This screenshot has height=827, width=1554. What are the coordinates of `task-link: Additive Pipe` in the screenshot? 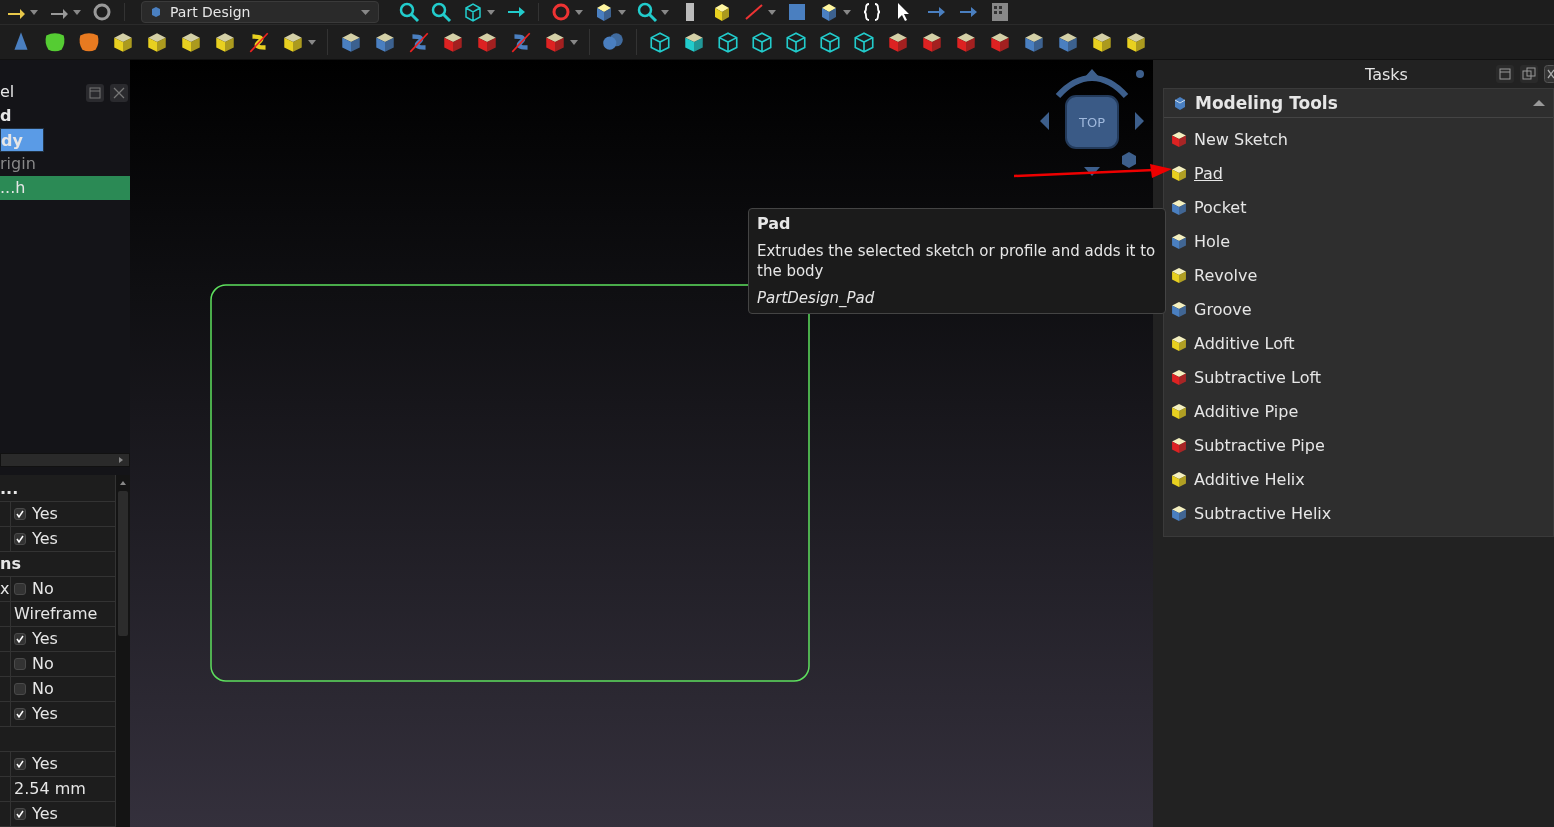 It's located at (1362, 411).